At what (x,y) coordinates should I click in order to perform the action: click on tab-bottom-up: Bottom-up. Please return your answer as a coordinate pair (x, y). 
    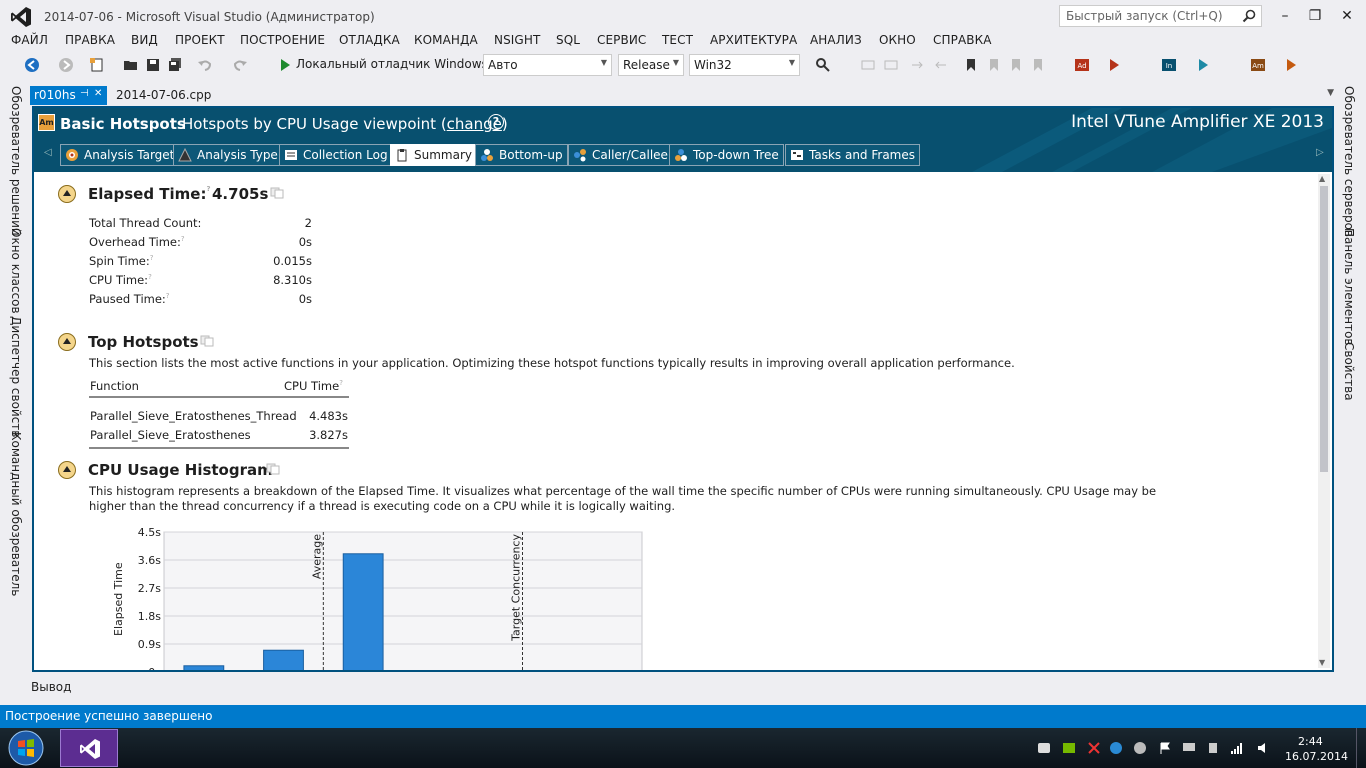
    Looking at the image, I should click on (521, 155).